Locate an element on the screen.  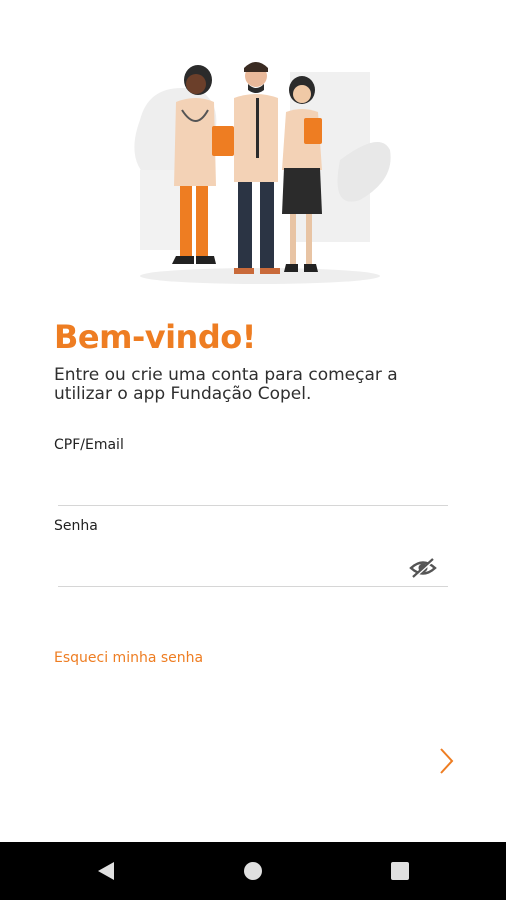
next-button is located at coordinates (446, 761).